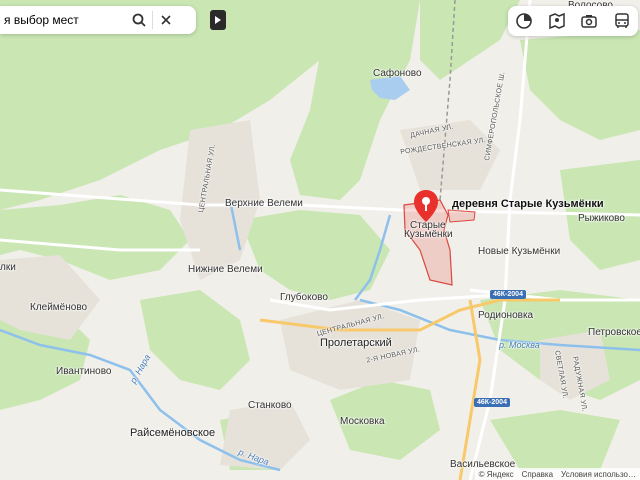  Describe the element at coordinates (614, 332) in the screenshot. I see `label-petrovskoe: Петровское` at that location.